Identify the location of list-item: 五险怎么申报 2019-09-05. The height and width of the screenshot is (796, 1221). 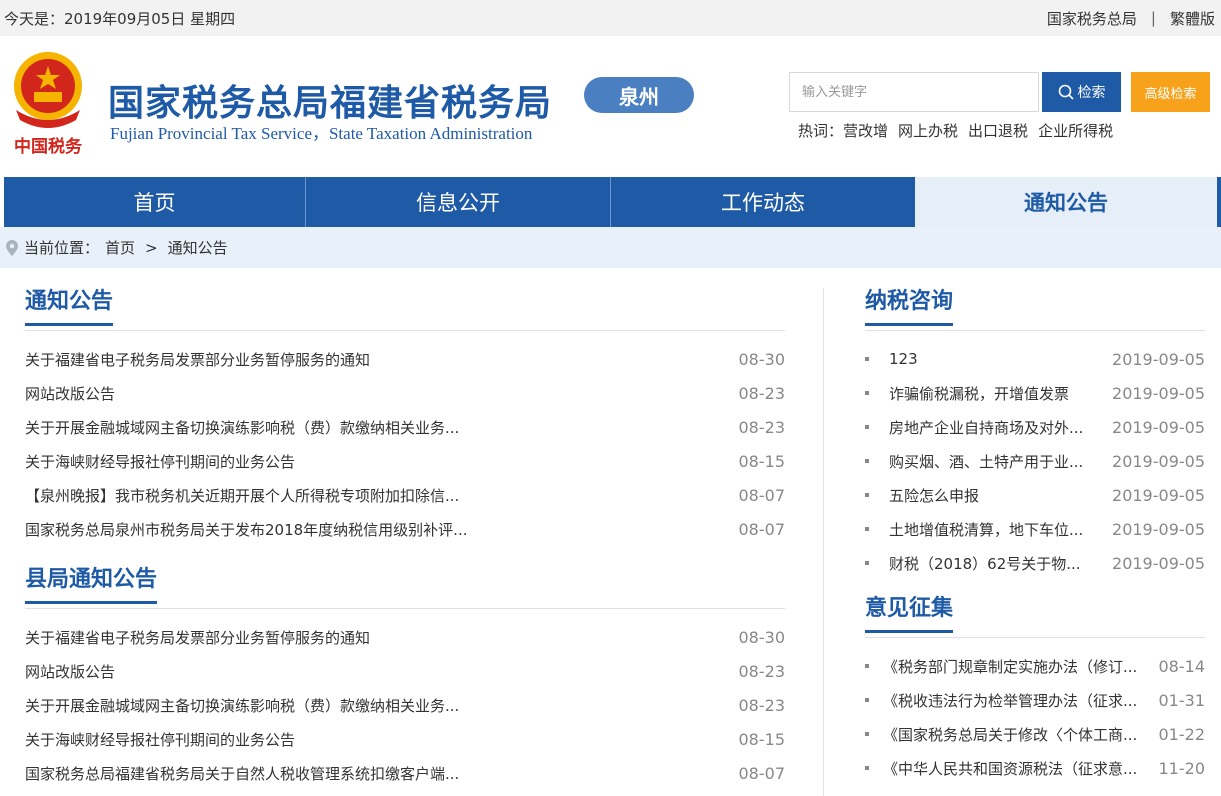
(1035, 495).